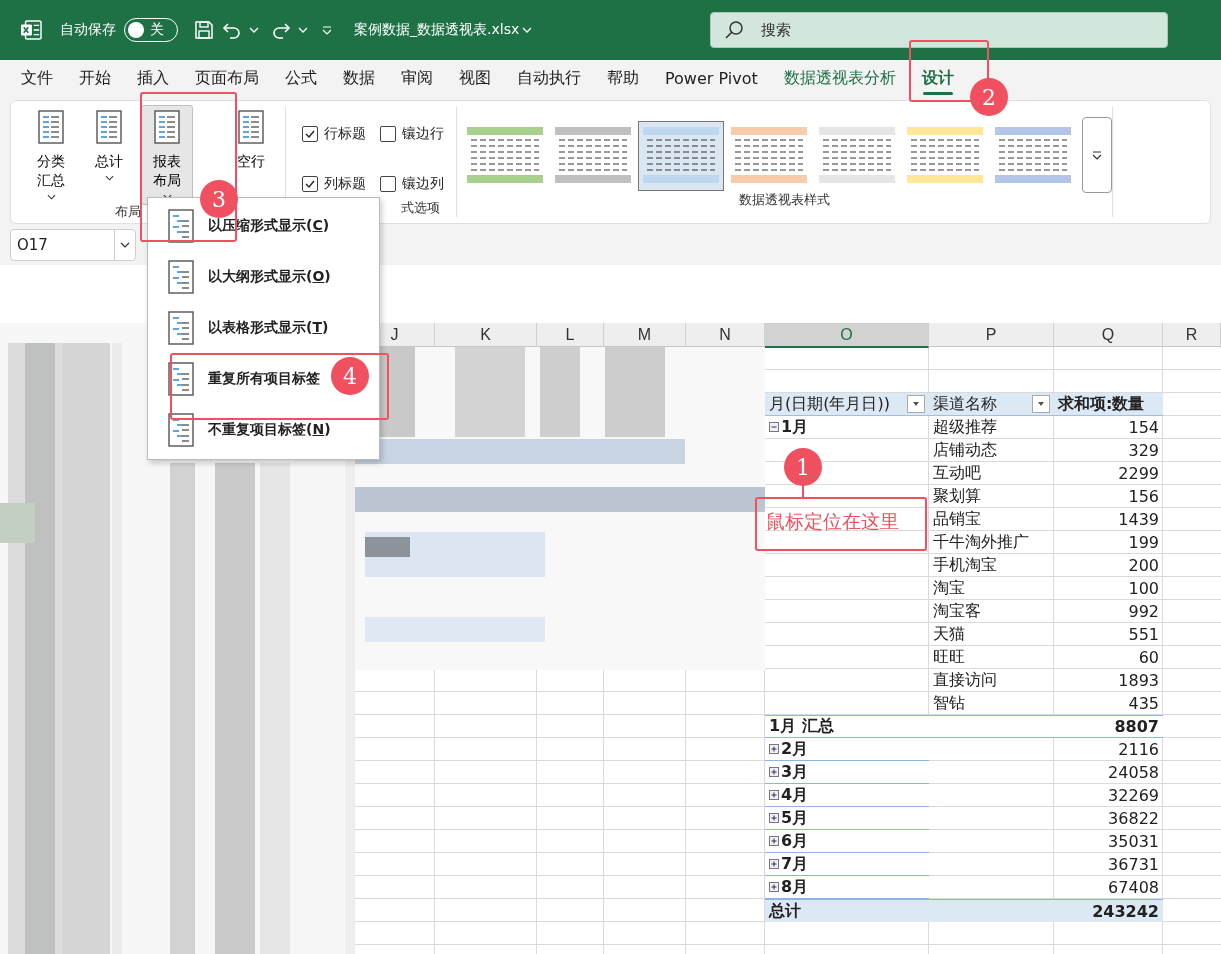  Describe the element at coordinates (334, 134) in the screenshot. I see `checkbox: 行标题` at that location.